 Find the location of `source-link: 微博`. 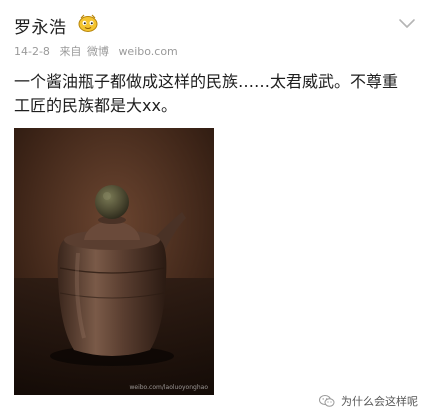

source-link: 微博 is located at coordinates (98, 51).